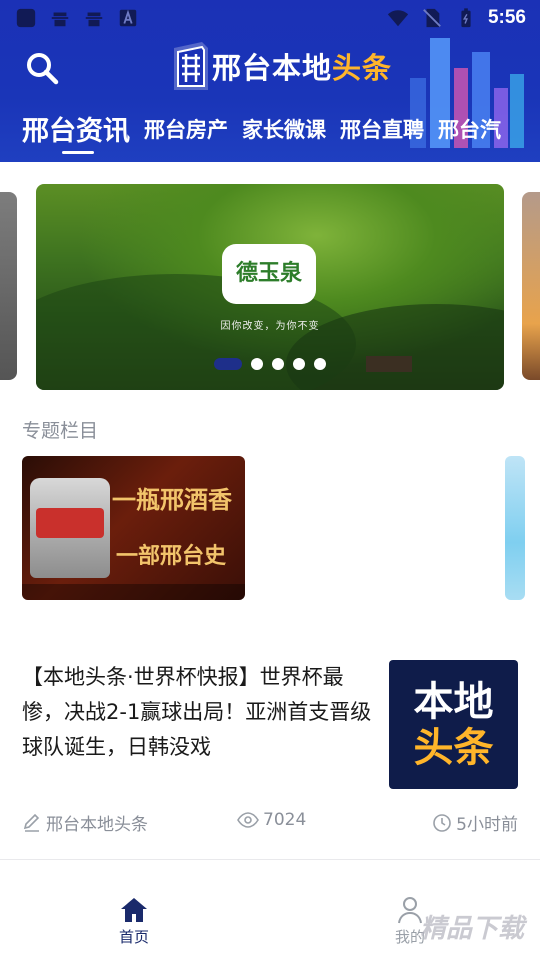  What do you see at coordinates (191, 66) in the screenshot?
I see `logo-emblem-icon` at bounding box center [191, 66].